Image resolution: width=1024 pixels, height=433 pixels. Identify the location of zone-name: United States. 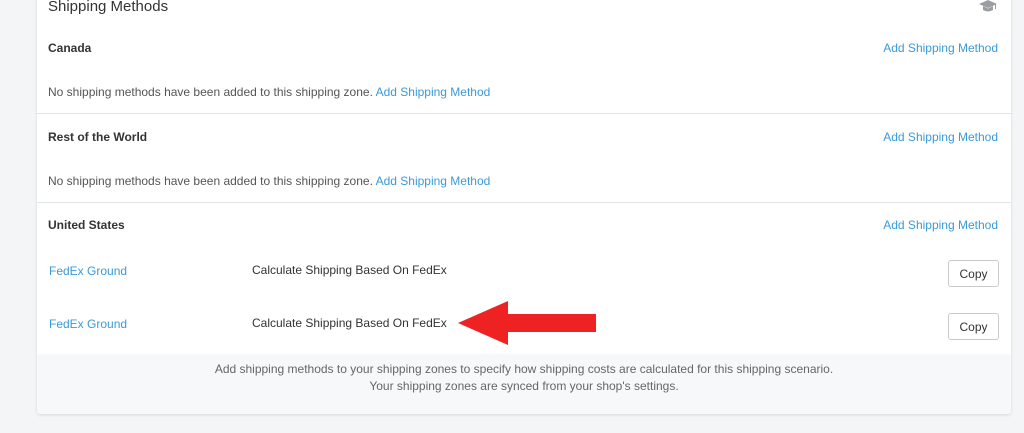
(86, 225).